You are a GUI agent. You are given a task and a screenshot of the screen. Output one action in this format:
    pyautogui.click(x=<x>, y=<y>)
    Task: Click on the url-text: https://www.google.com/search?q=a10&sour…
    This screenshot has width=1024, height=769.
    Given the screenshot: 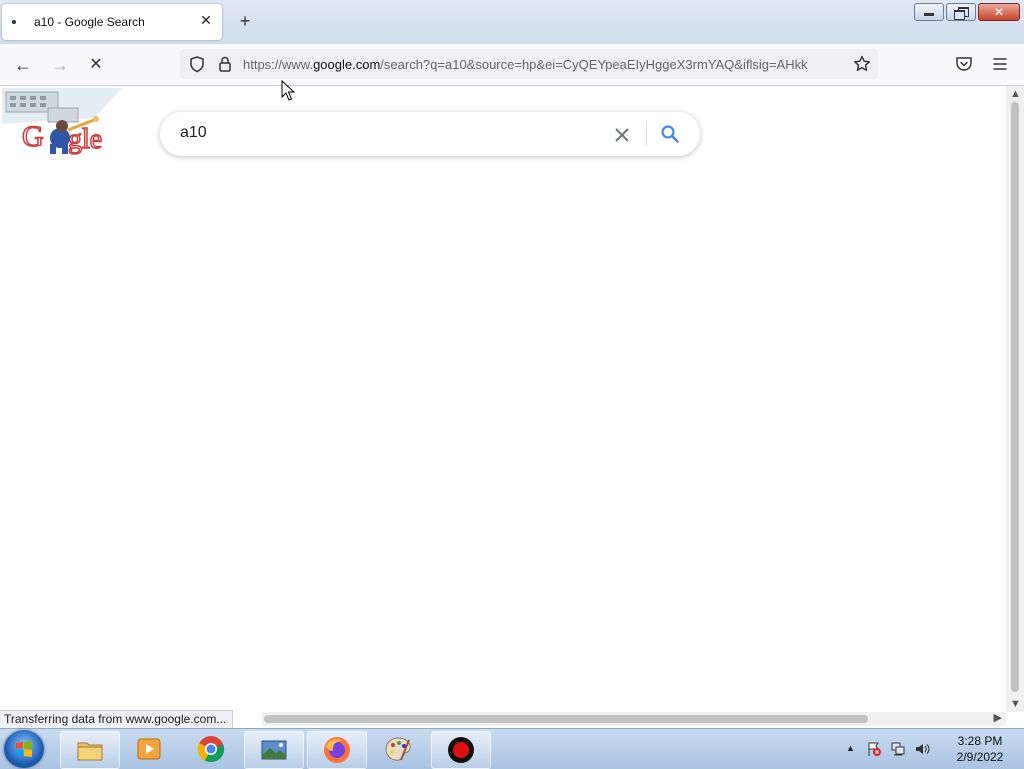 What is the action you would take?
    pyautogui.click(x=543, y=64)
    